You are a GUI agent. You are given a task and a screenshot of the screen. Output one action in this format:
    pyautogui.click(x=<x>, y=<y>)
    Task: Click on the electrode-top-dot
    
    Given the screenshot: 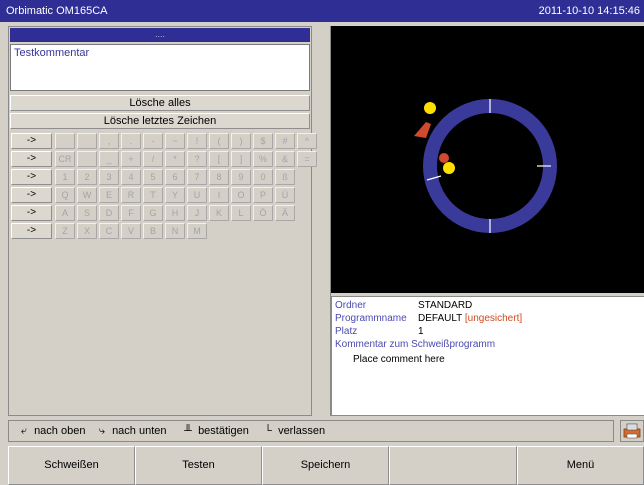 What is the action you would take?
    pyautogui.click(x=430, y=108)
    